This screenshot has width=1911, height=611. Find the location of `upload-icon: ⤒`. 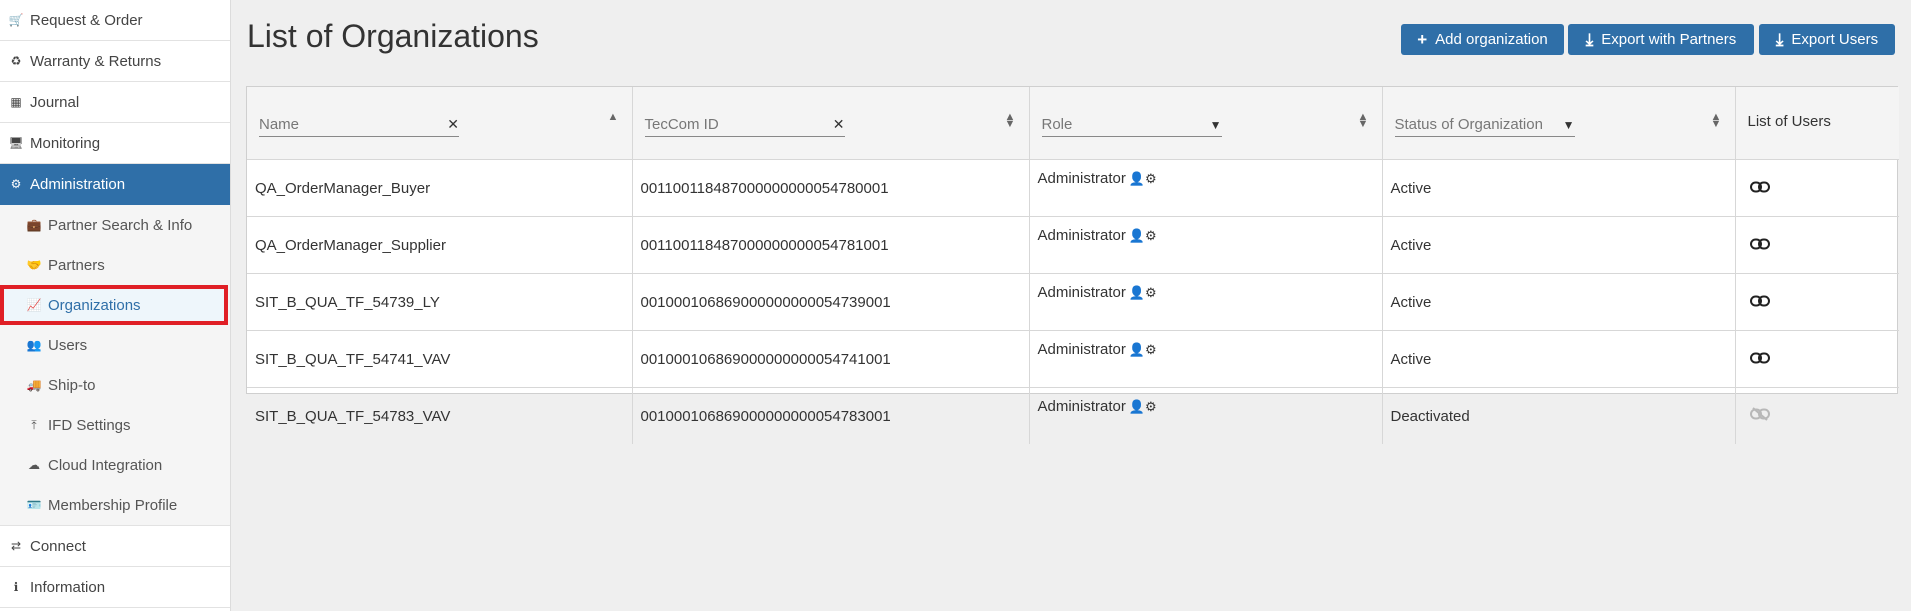

upload-icon: ⤒ is located at coordinates (34, 424).